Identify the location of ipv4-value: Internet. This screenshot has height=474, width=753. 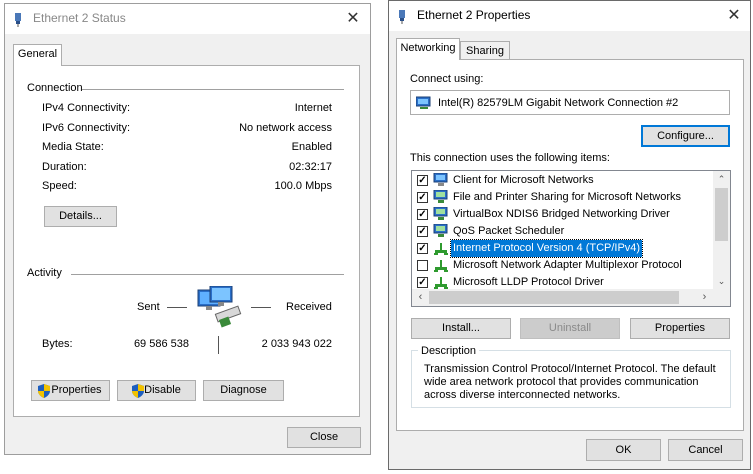
(313, 108).